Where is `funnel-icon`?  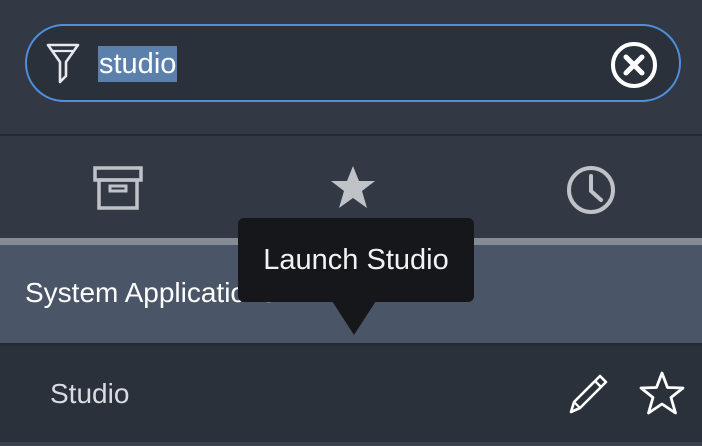 funnel-icon is located at coordinates (63, 63).